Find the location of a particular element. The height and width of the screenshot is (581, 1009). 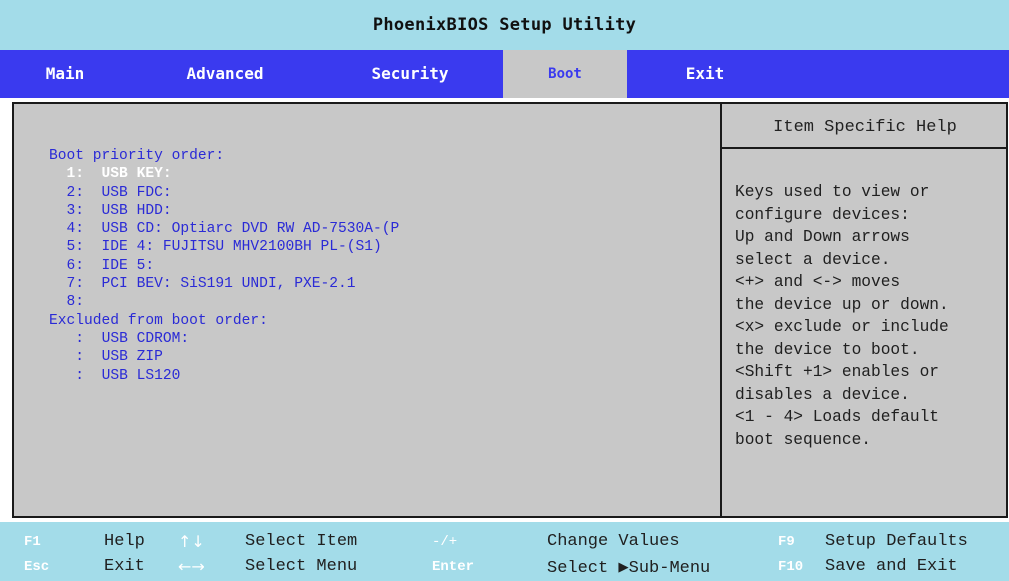

help-key-label: Help is located at coordinates (124, 541).